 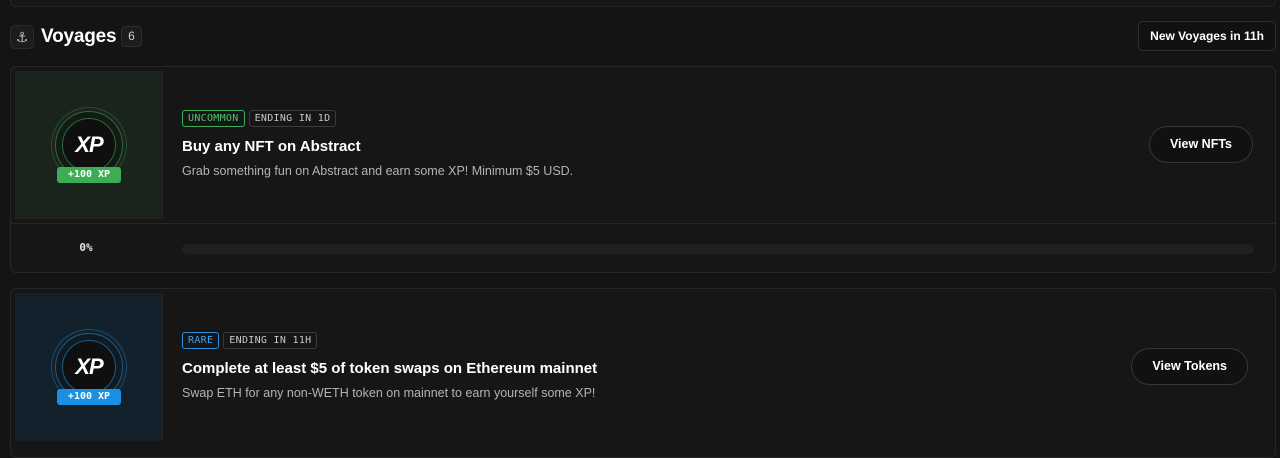 I want to click on ending-tag: ENDING IN 11H, so click(x=270, y=340).